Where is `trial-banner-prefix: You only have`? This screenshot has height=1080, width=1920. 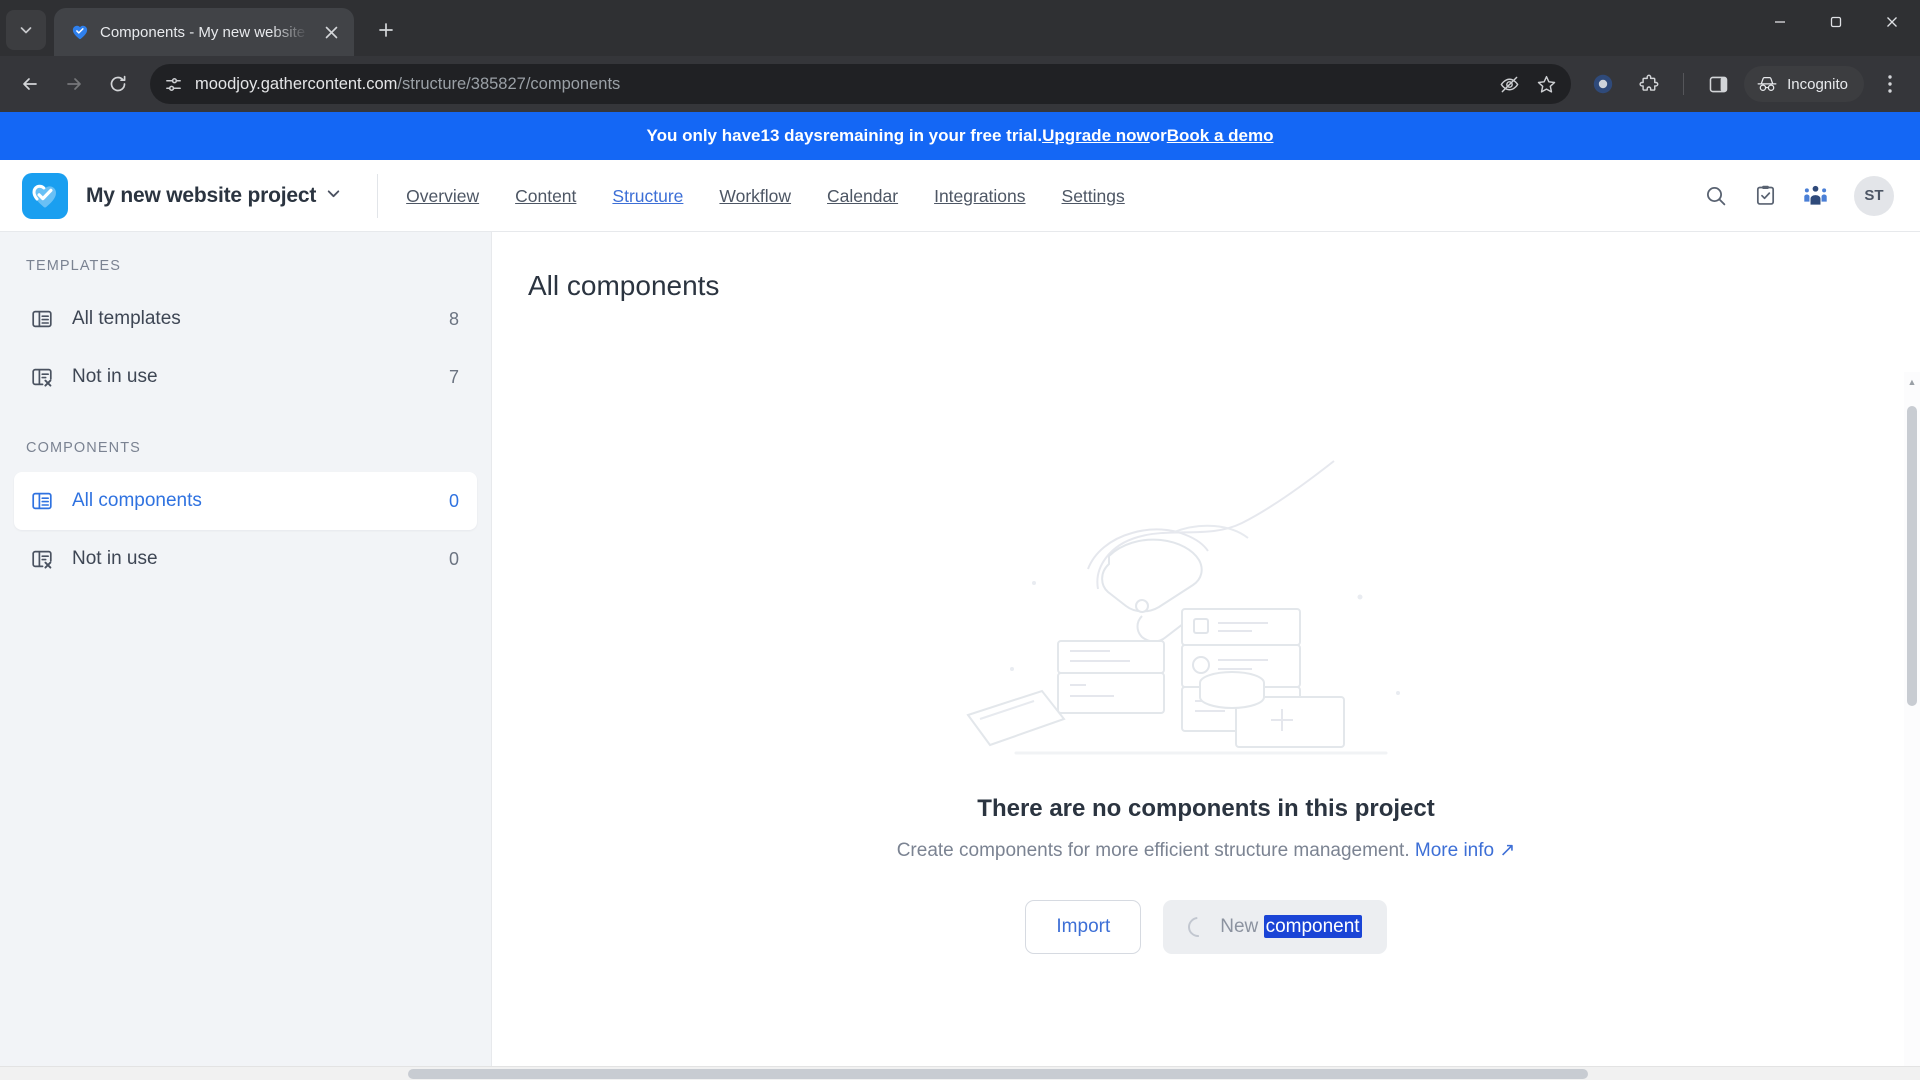 trial-banner-prefix: You only have is located at coordinates (703, 135).